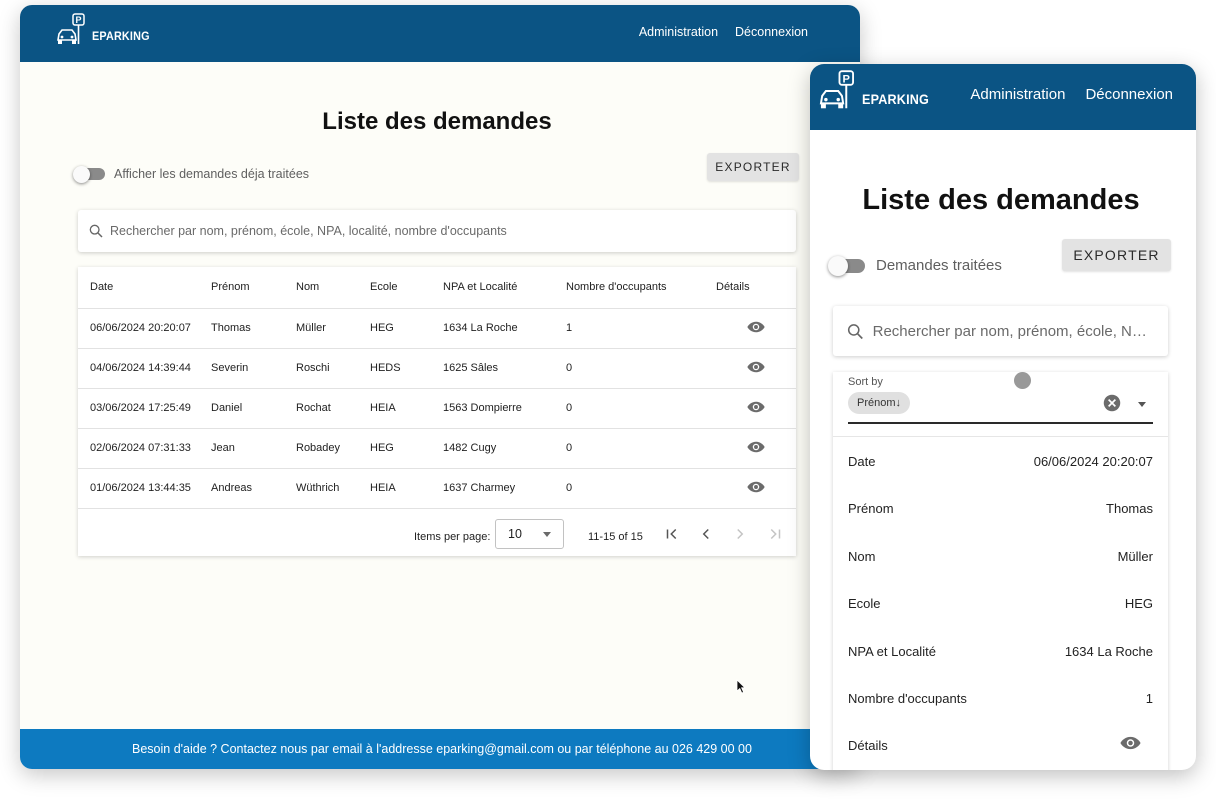 This screenshot has height=804, width=1216. Describe the element at coordinates (1129, 508) in the screenshot. I see `field-value: Thomas` at that location.